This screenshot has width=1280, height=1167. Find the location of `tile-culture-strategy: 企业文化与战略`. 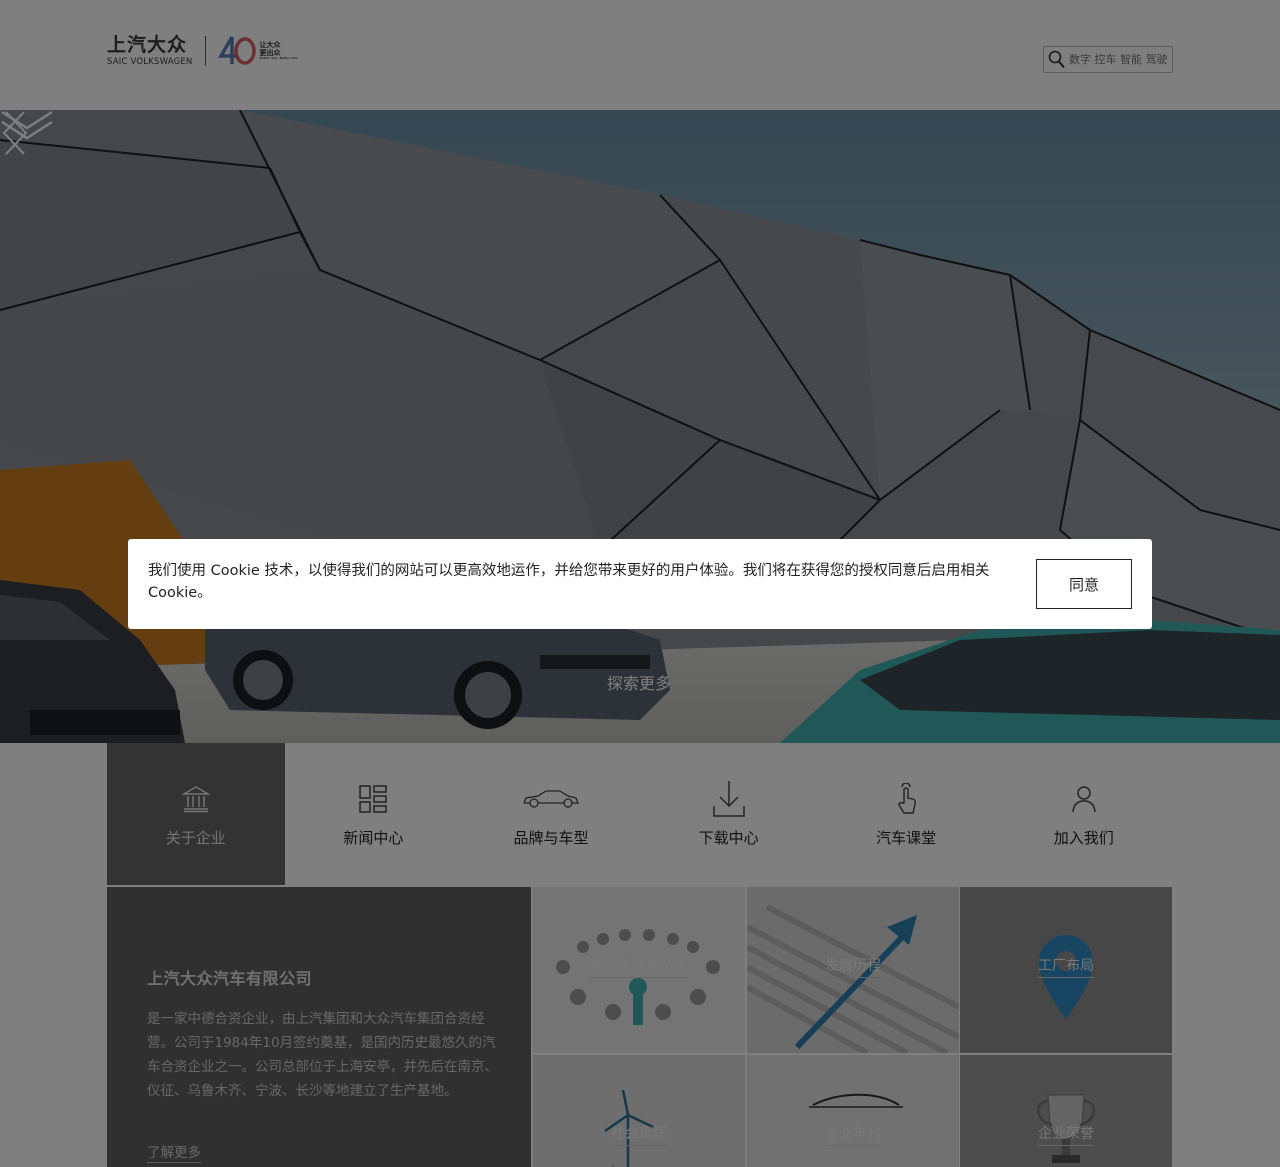

tile-culture-strategy: 企业文化与战略 is located at coordinates (639, 970).